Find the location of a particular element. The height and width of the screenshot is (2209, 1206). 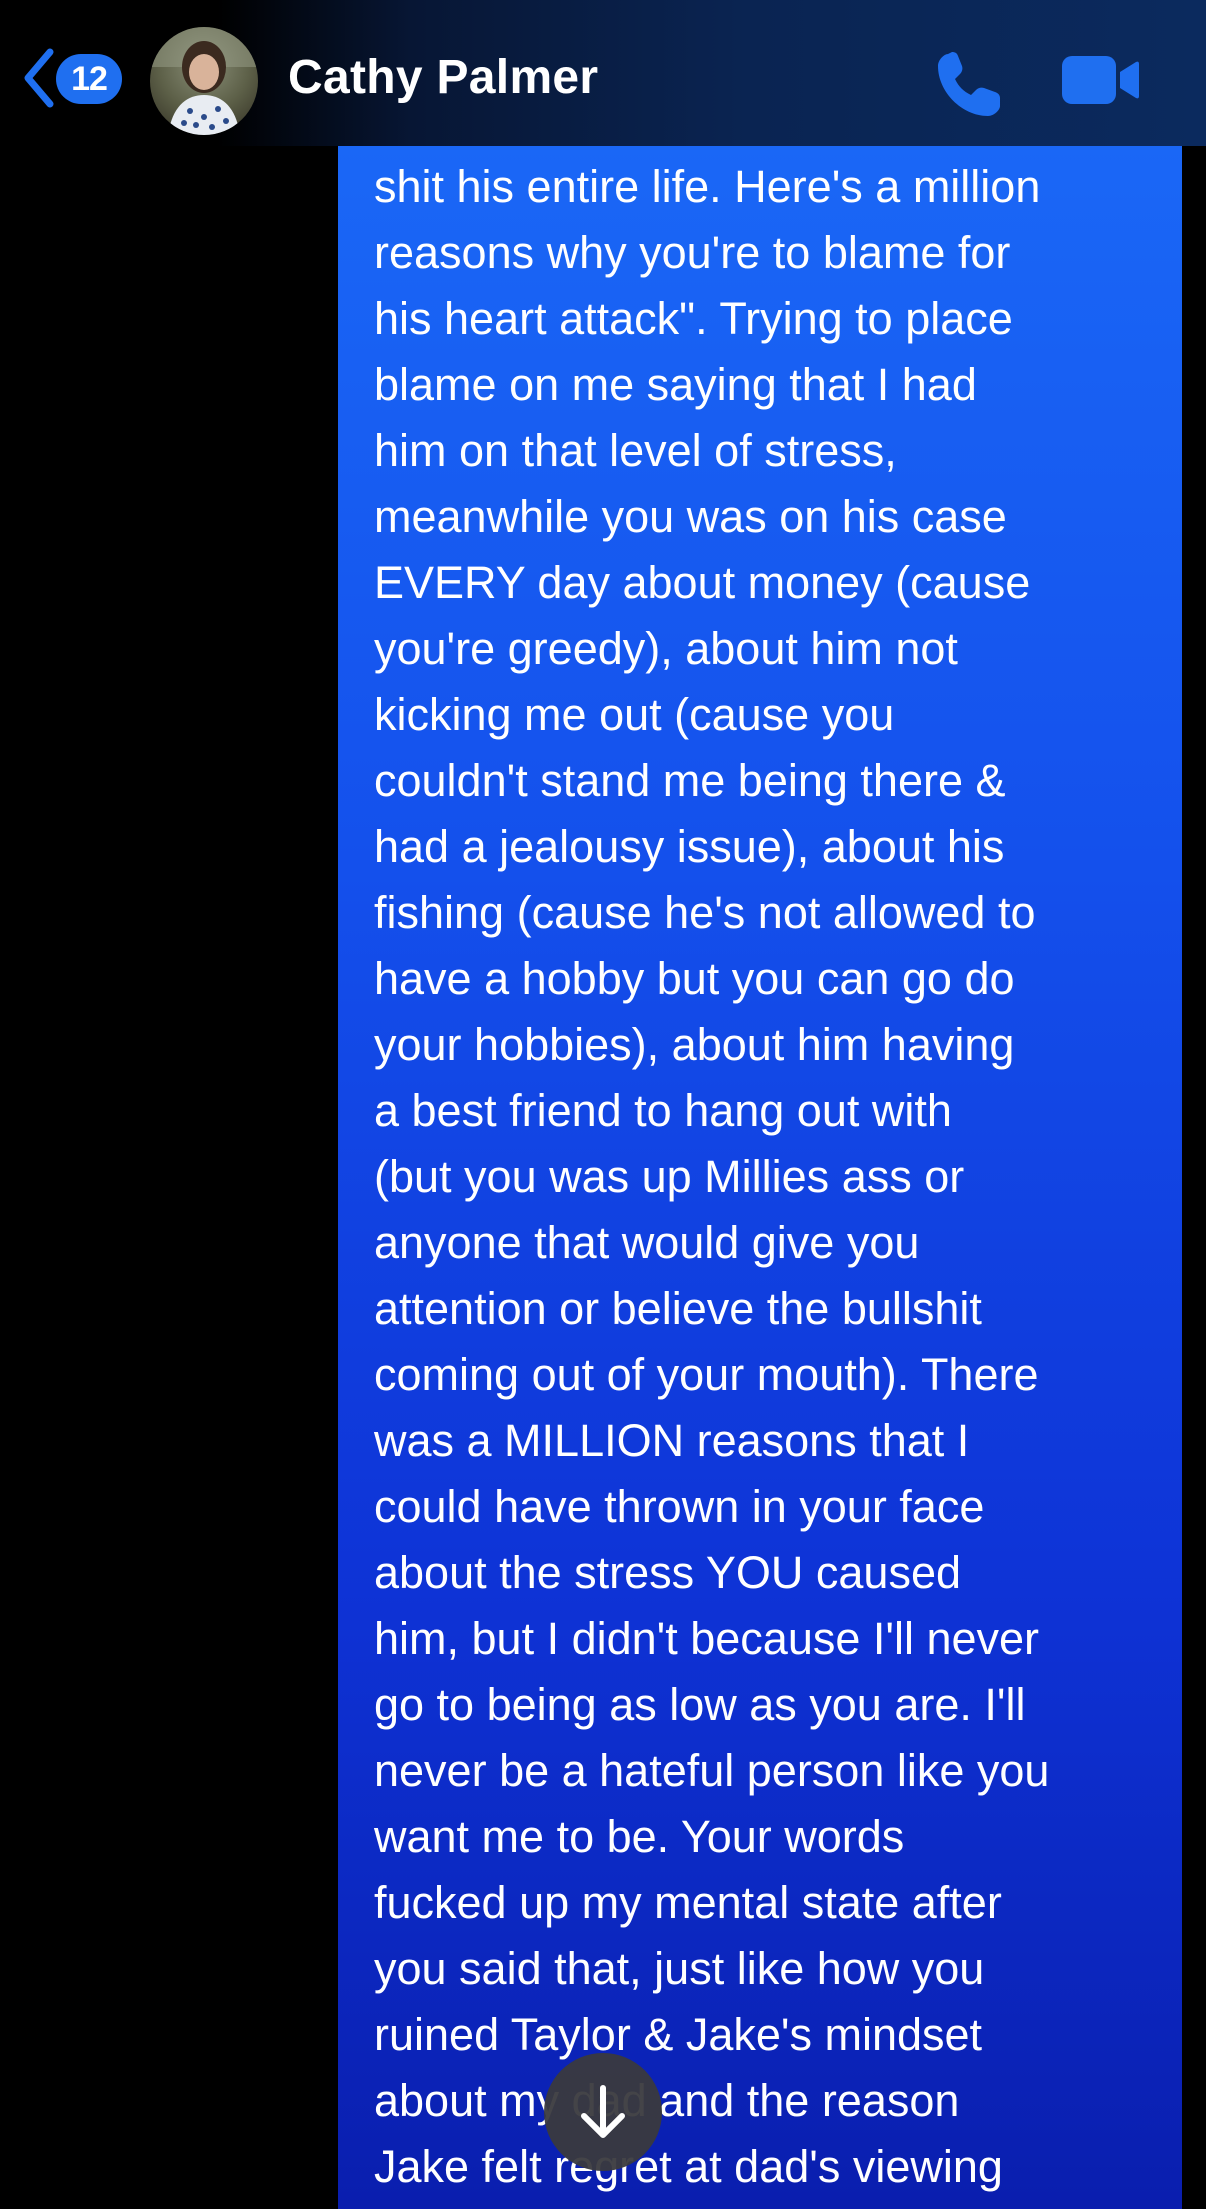

message-line: a best friend to hang out with is located at coordinates (663, 1110).